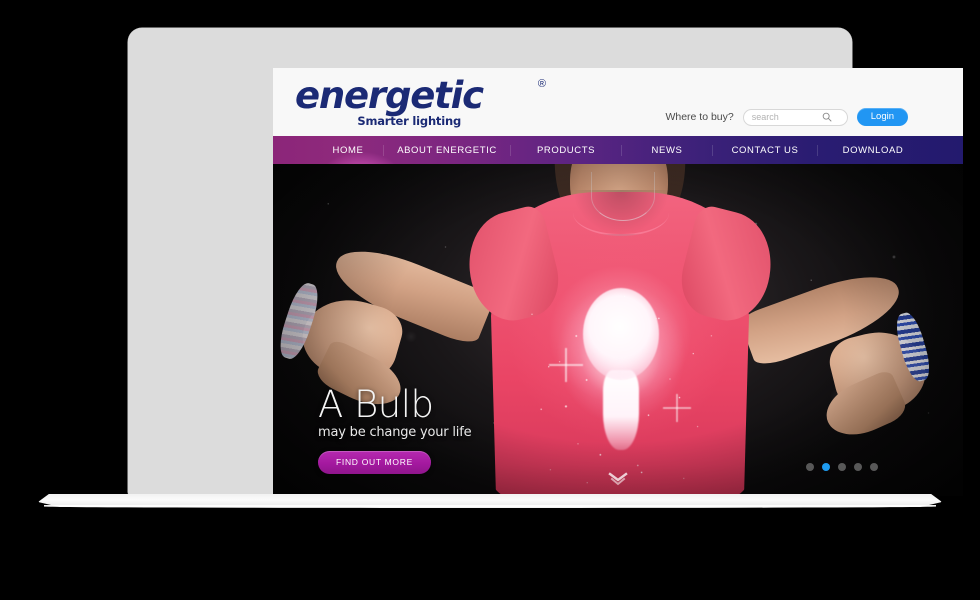 This screenshot has width=980, height=600. What do you see at coordinates (447, 150) in the screenshot?
I see `nav-item-about-energetic: ABOUT ENERGETIC` at bounding box center [447, 150].